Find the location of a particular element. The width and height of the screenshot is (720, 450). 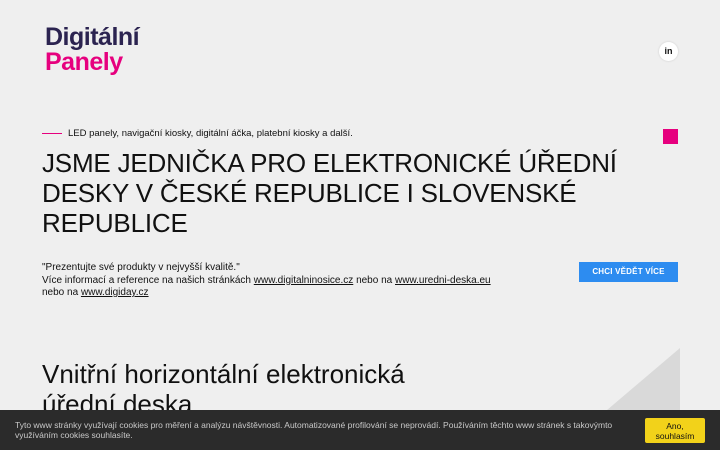

site-logo: Digitální Panely is located at coordinates (92, 49).